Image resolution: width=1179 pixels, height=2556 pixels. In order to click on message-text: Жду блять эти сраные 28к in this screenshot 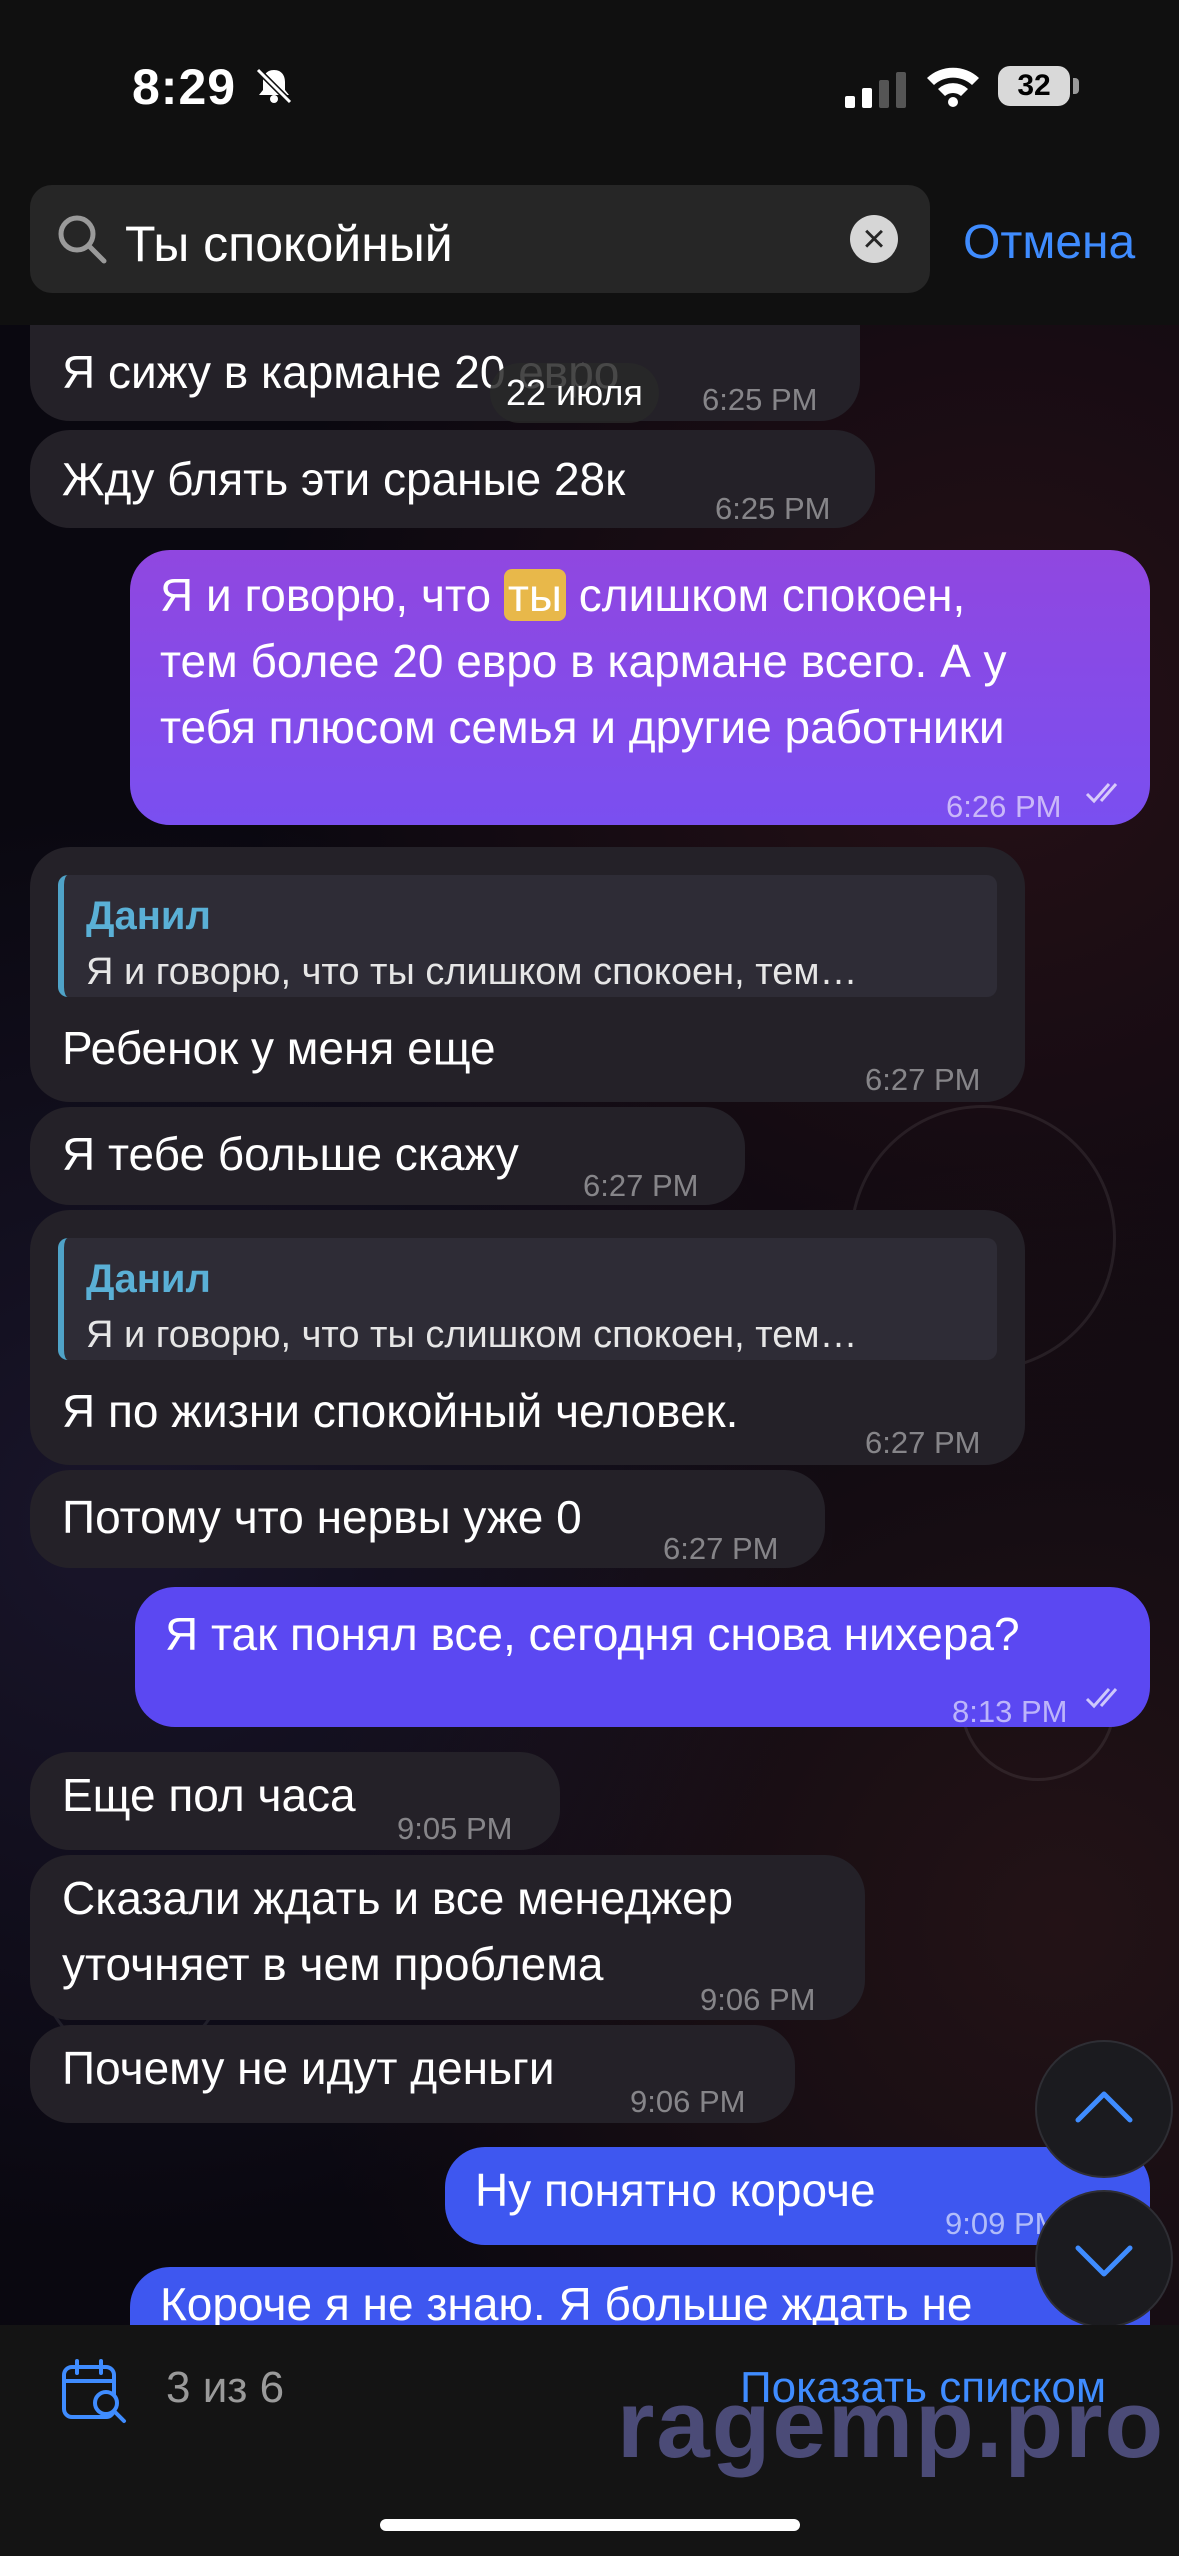, I will do `click(344, 479)`.